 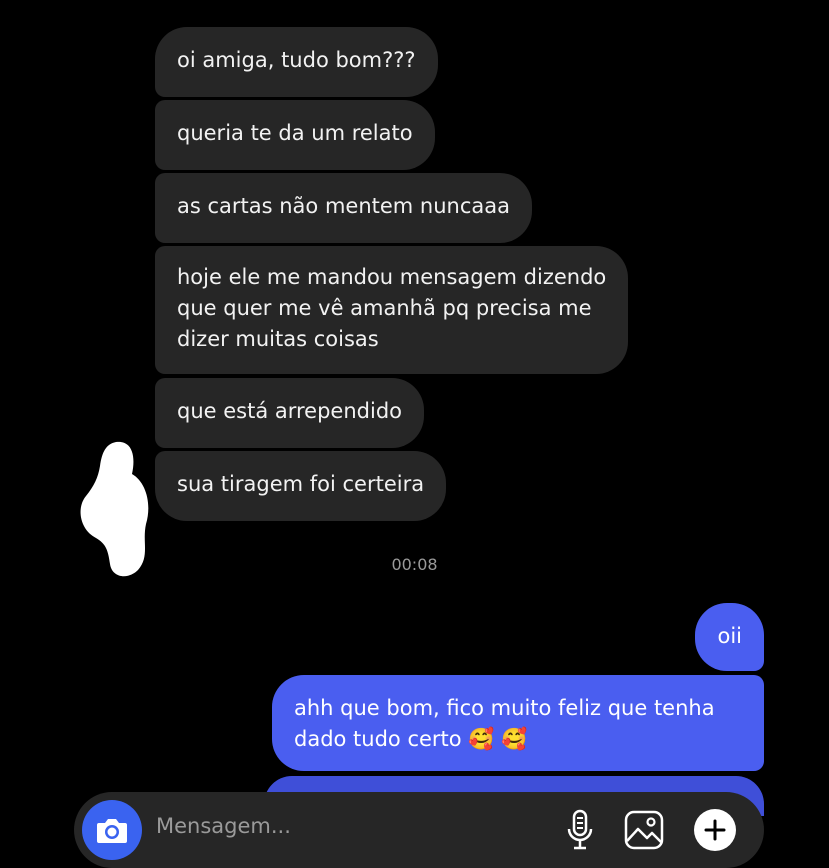 What do you see at coordinates (278, 339) in the screenshot?
I see `message-text-line: dizer muitas coisas` at bounding box center [278, 339].